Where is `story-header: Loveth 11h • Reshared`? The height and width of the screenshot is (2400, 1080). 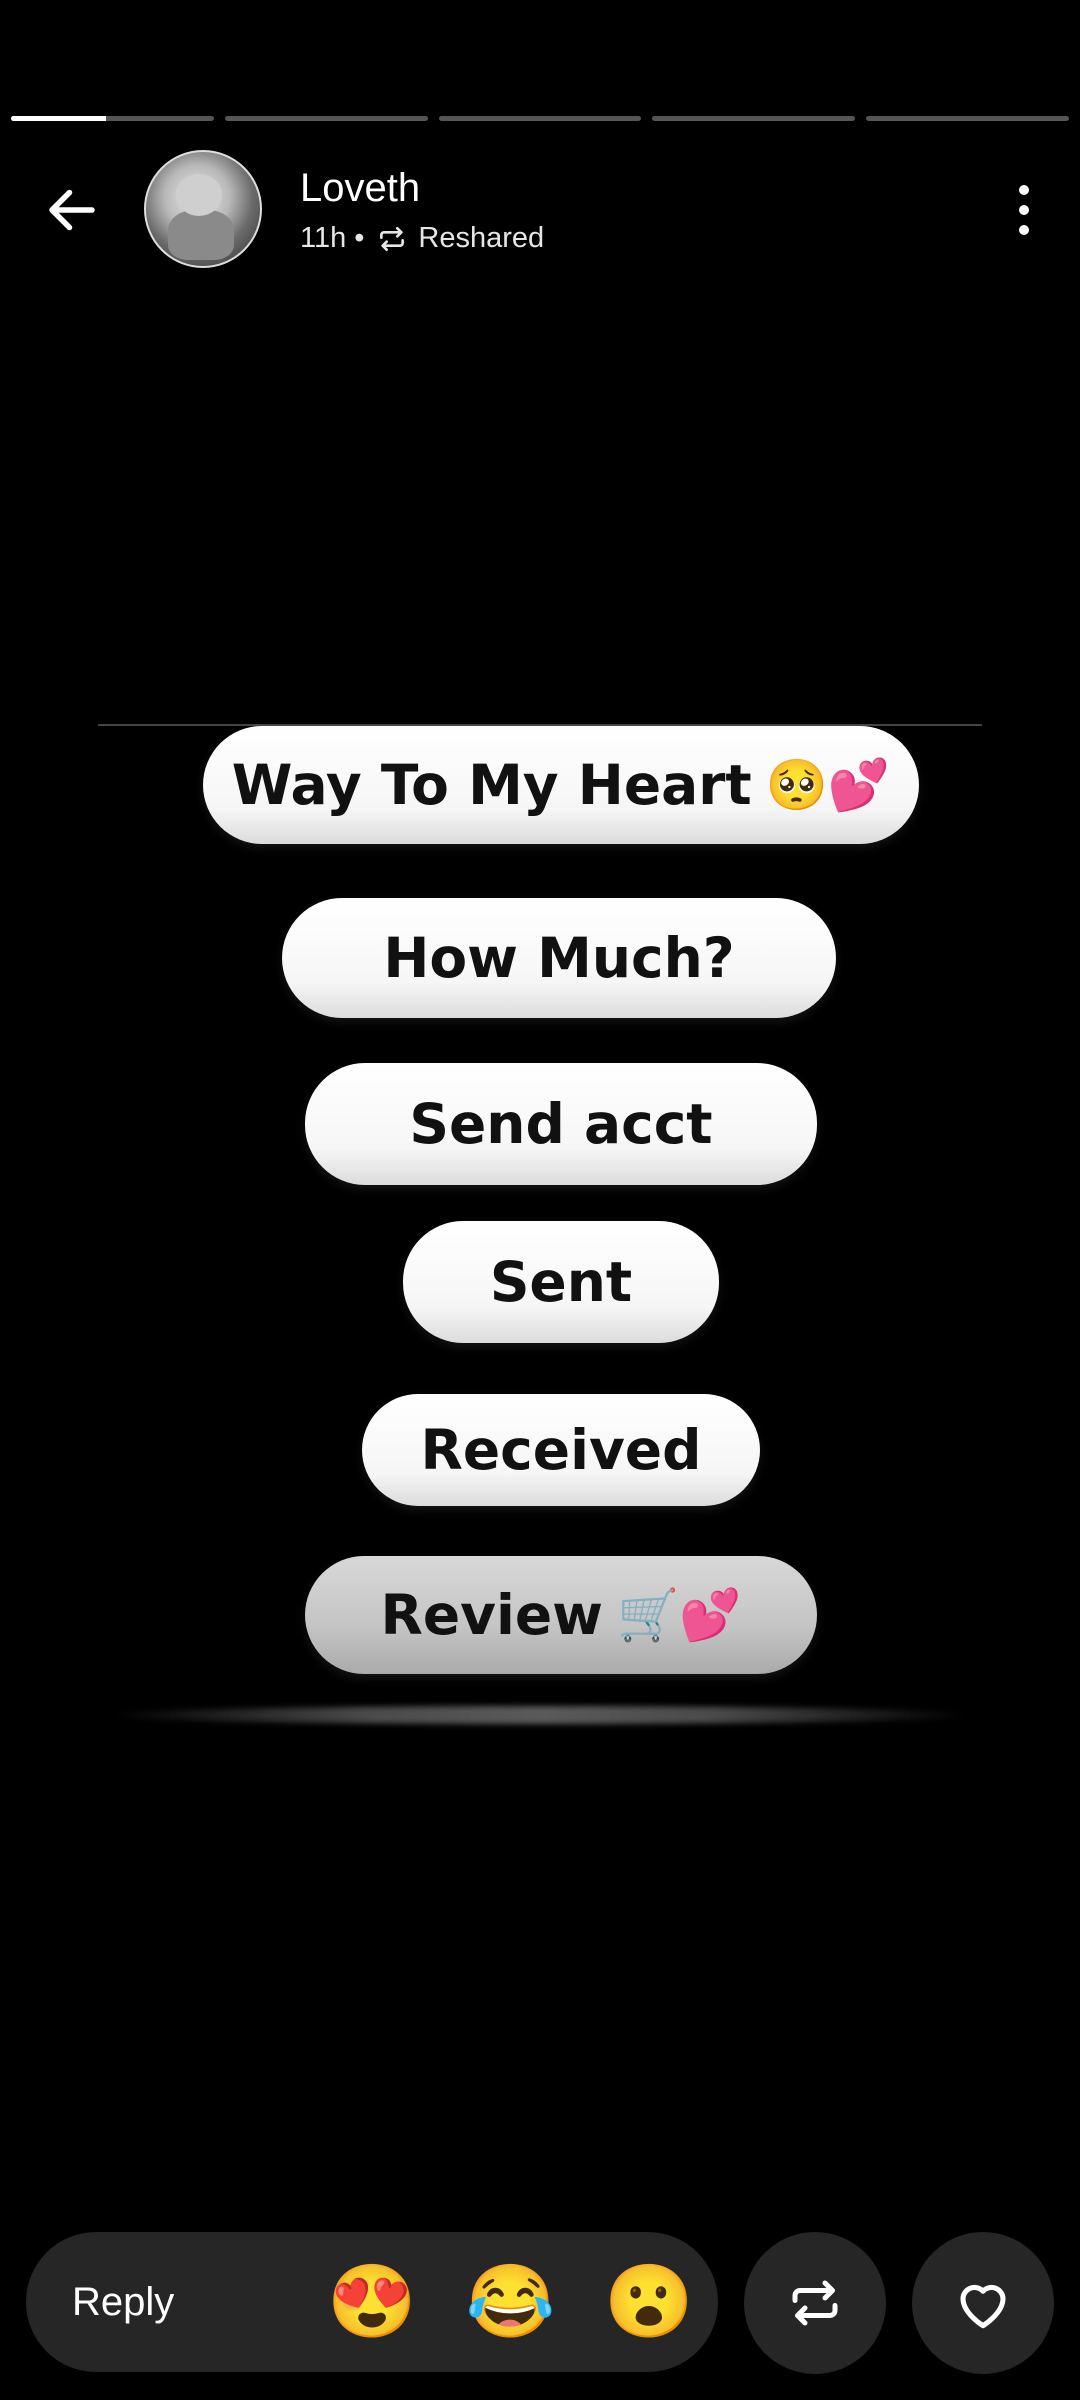 story-header: Loveth 11h • Reshared is located at coordinates (540, 209).